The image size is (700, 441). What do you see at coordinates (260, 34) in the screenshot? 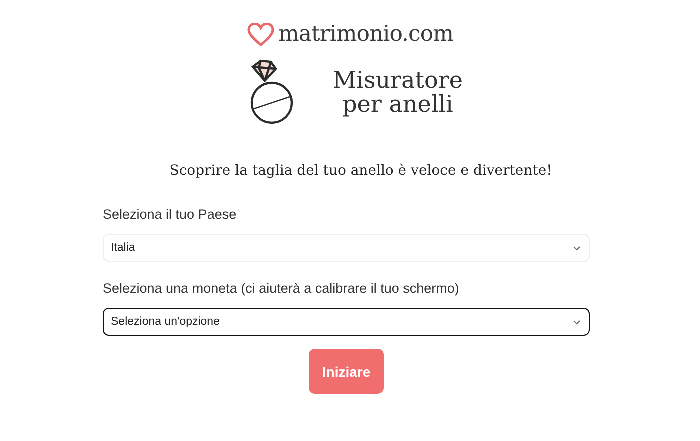
I see `heart-icon` at bounding box center [260, 34].